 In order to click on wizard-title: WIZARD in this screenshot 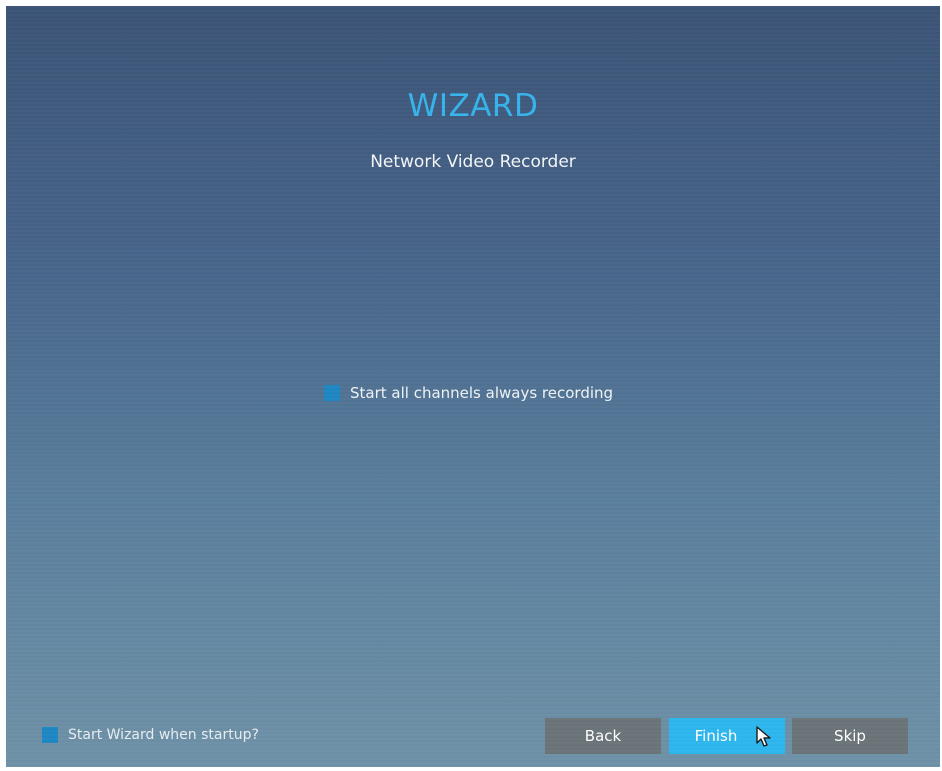, I will do `click(473, 106)`.